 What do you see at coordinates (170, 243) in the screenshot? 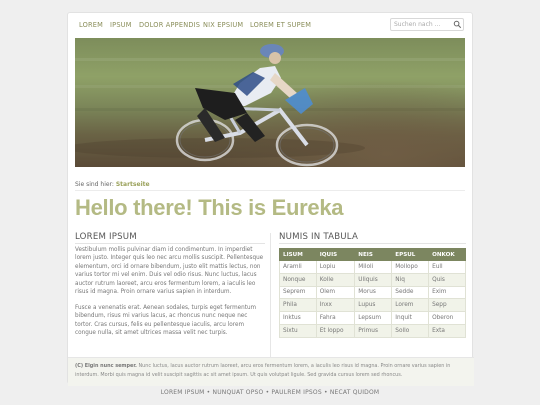
I see `left-column-rule` at bounding box center [170, 243].